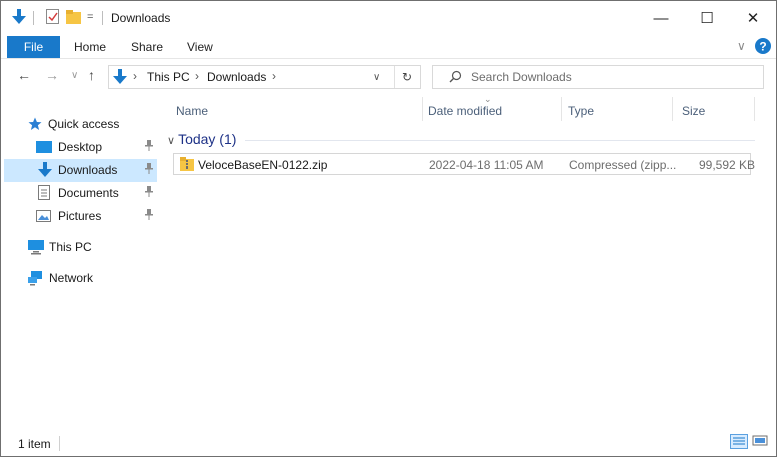 Image resolution: width=777 pixels, height=457 pixels. What do you see at coordinates (388, 441) in the screenshot?
I see `status-bar: 1 item` at bounding box center [388, 441].